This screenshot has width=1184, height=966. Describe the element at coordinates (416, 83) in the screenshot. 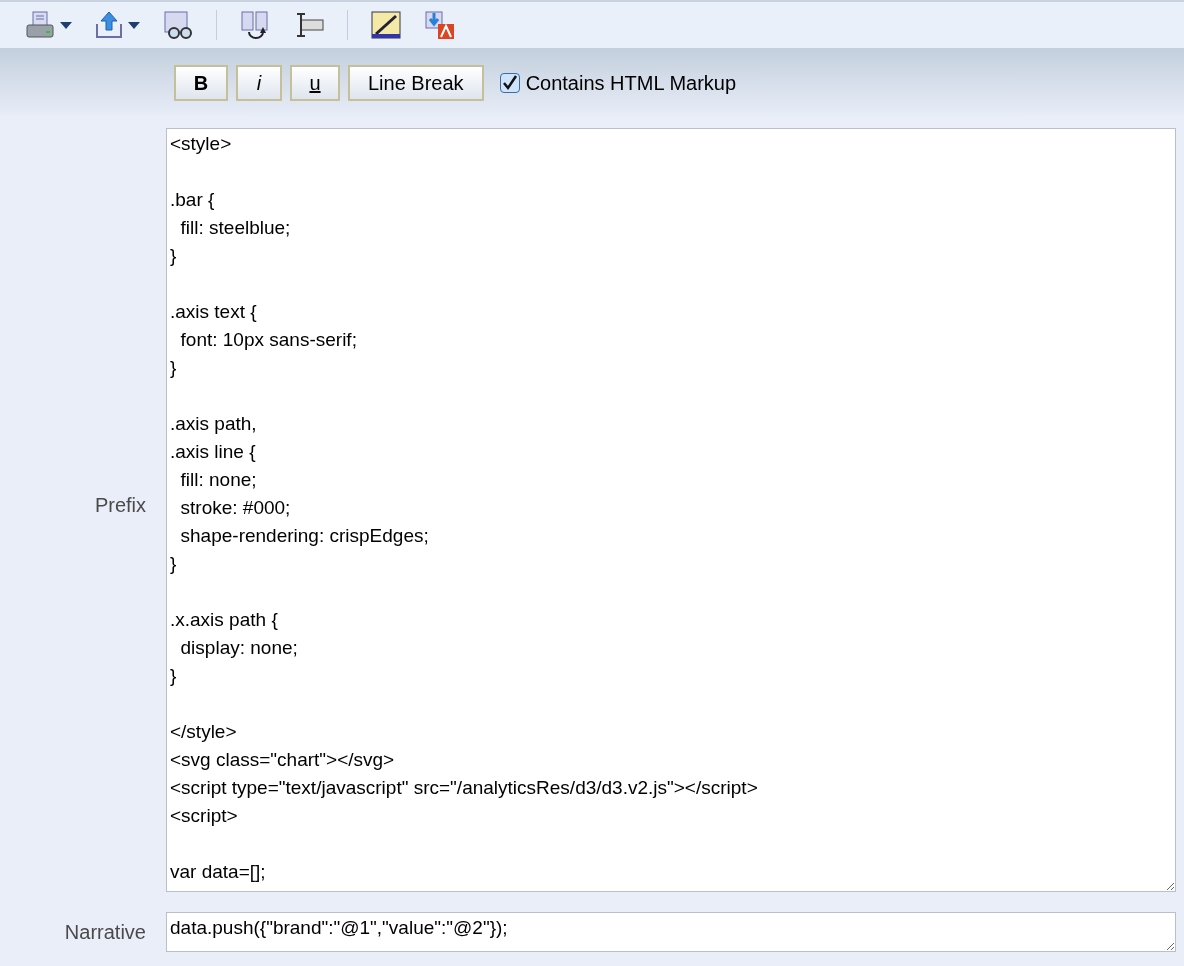

I see `format-button: Line Break` at that location.